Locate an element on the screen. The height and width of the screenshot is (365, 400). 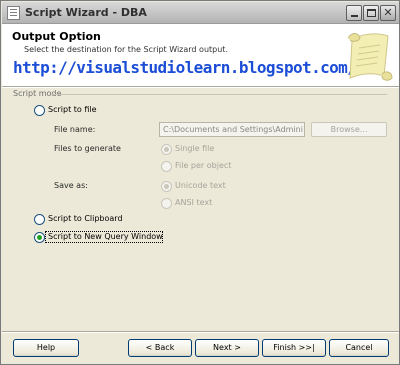
close-button: ✕ is located at coordinates (388, 13).